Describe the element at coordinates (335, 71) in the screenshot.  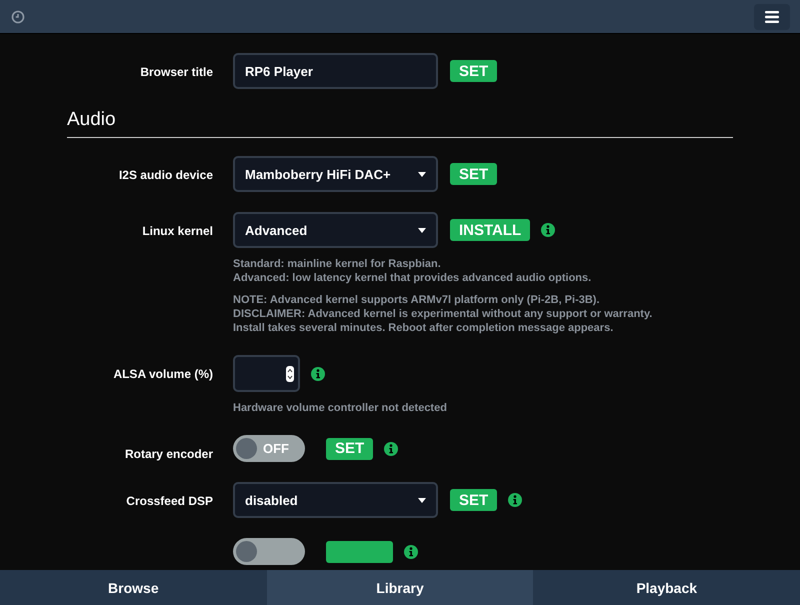
I see `text-field: RP6 Player` at that location.